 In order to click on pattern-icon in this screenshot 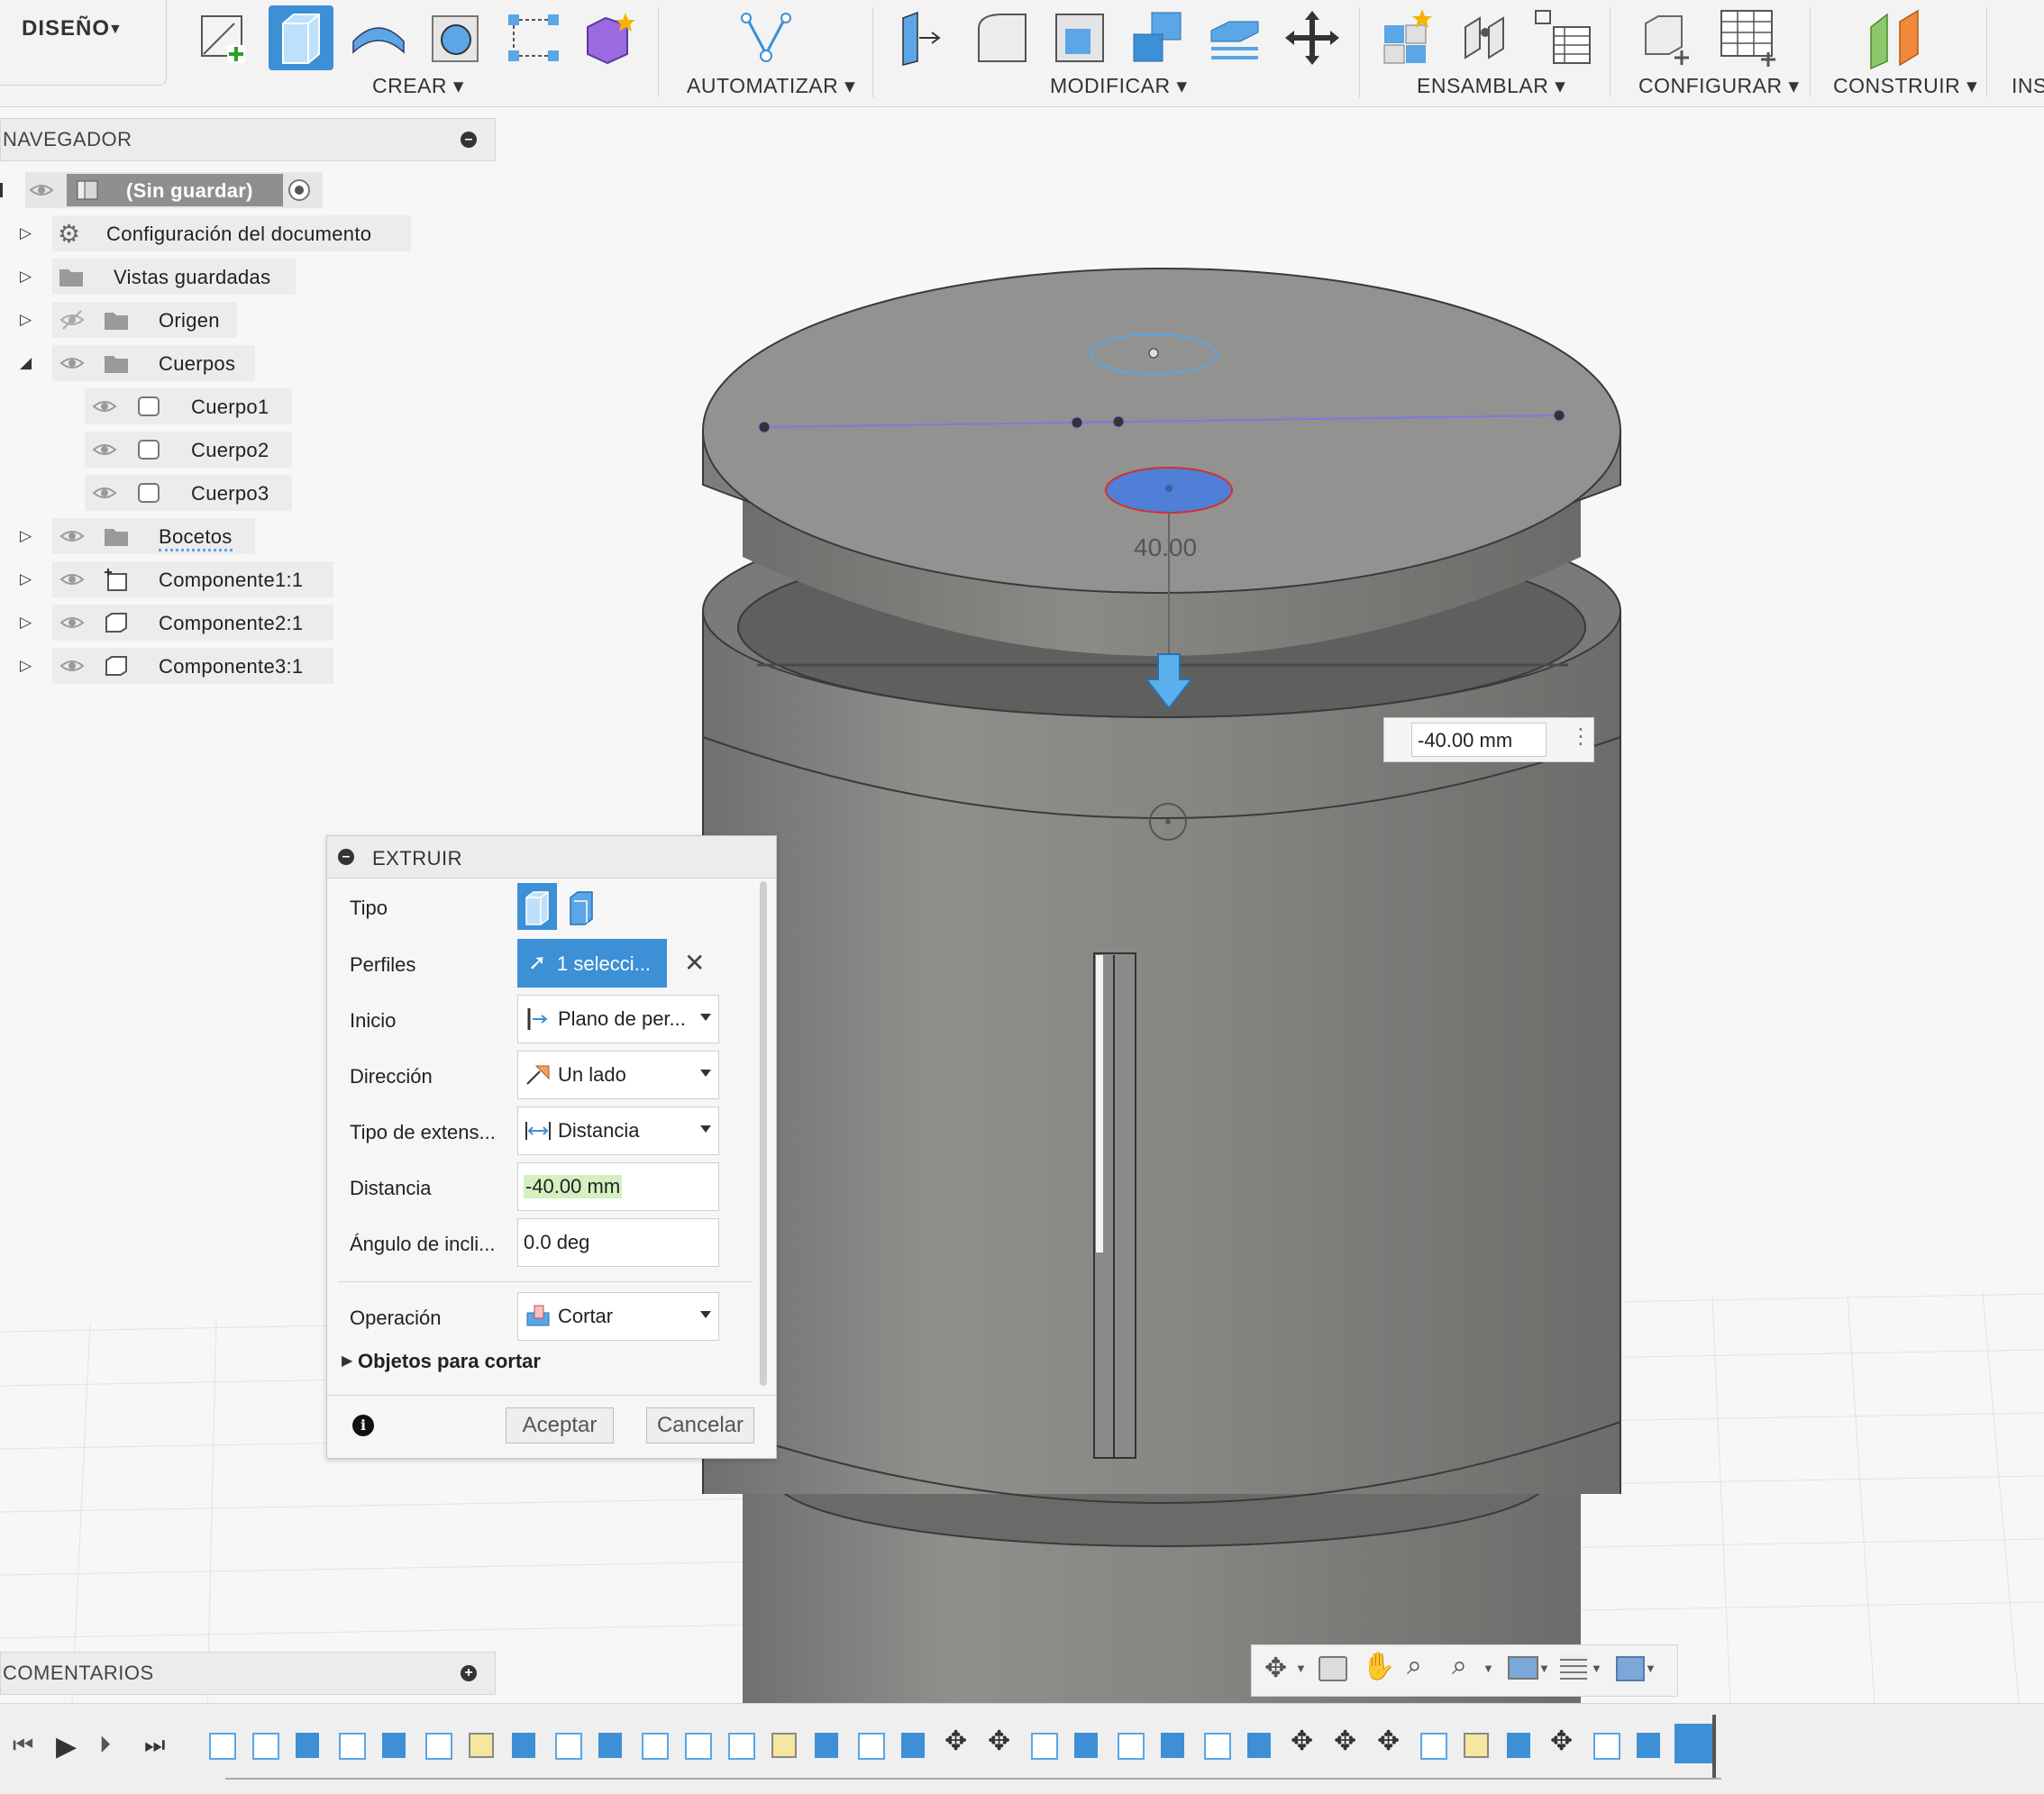, I will do `click(533, 37)`.